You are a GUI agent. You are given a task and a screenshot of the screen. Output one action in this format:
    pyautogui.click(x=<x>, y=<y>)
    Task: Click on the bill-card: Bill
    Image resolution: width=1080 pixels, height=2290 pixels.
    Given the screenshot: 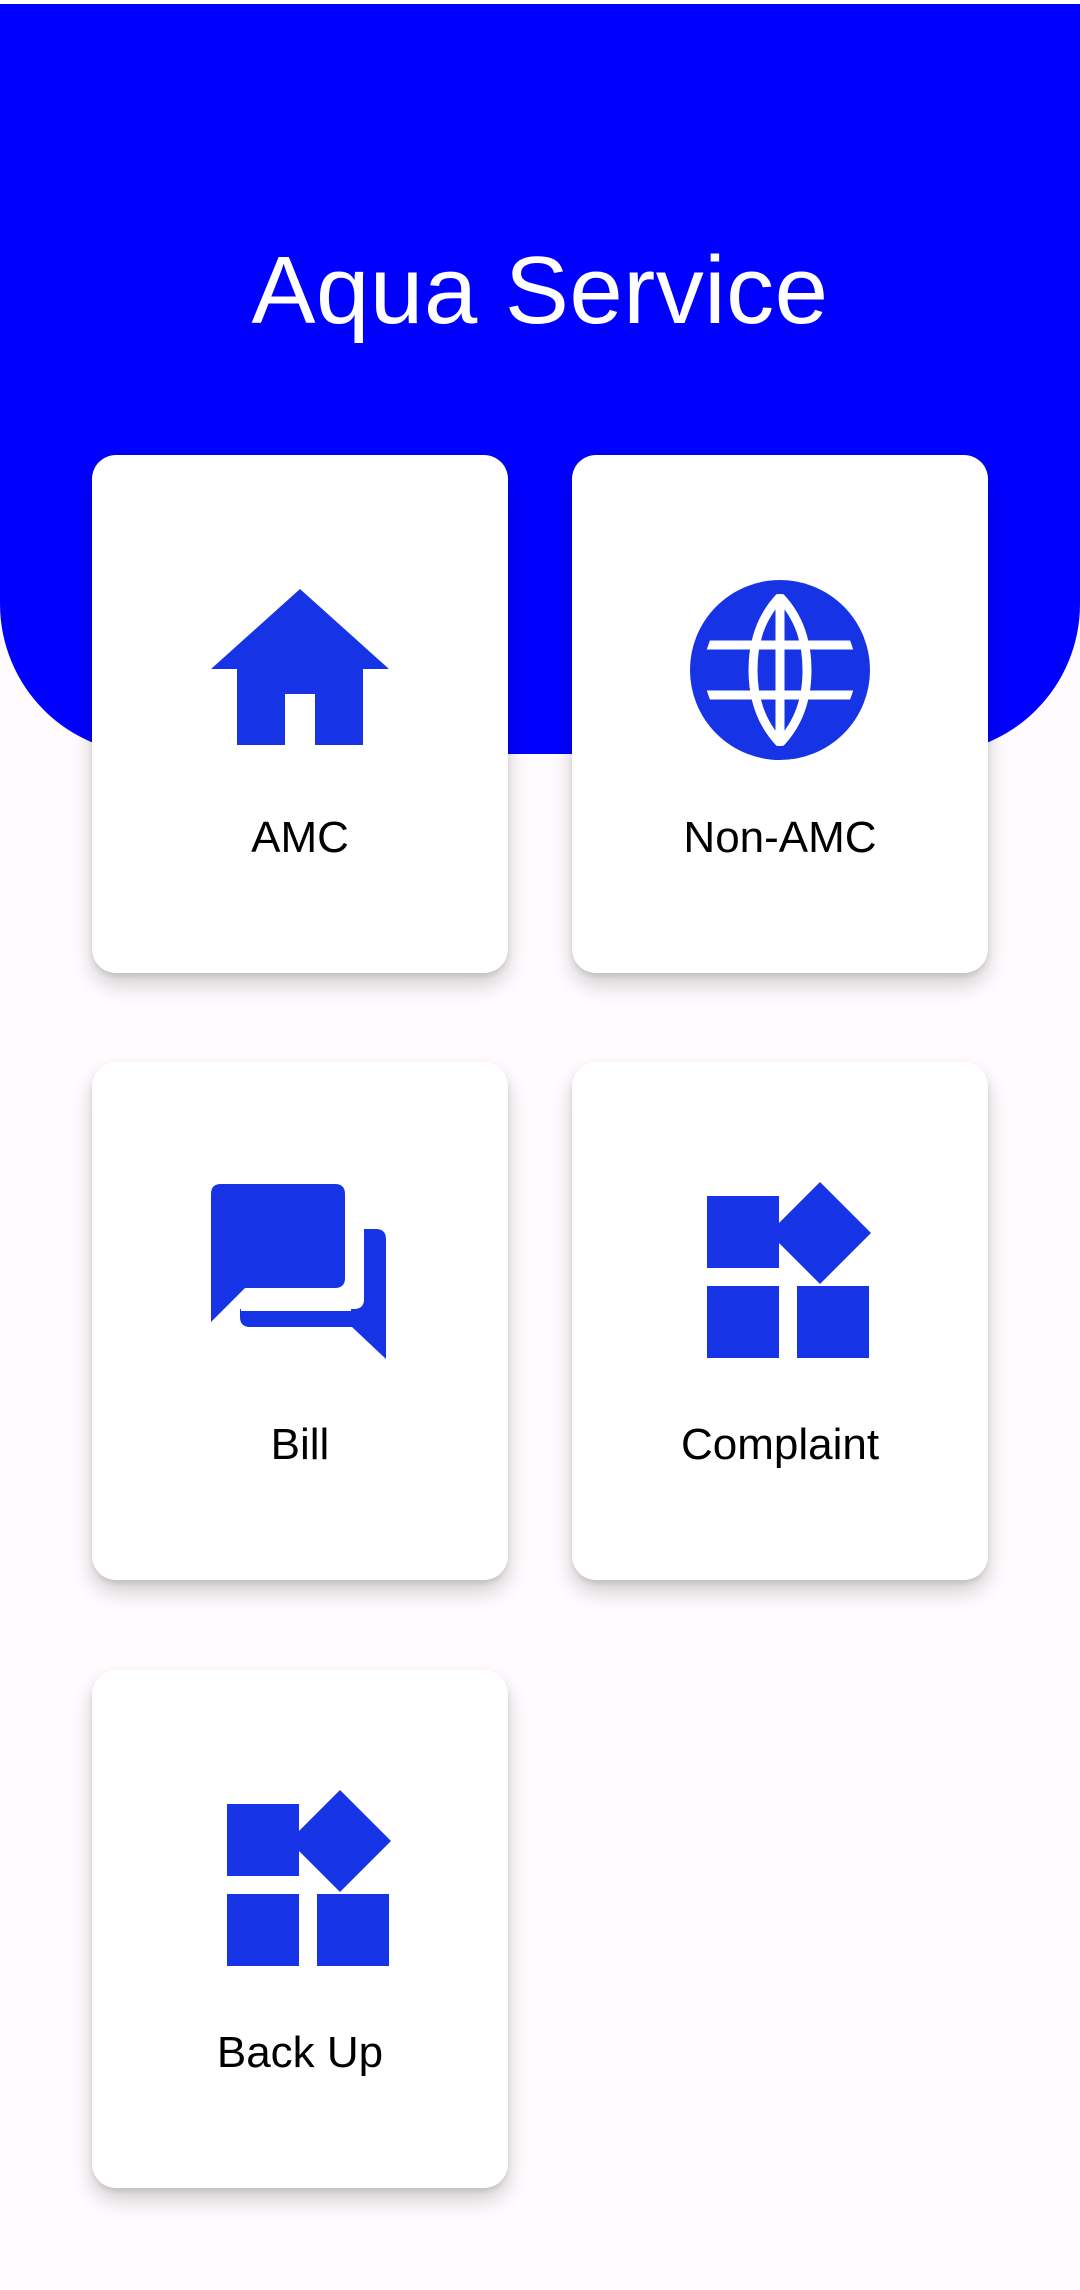 What is the action you would take?
    pyautogui.click(x=300, y=1321)
    